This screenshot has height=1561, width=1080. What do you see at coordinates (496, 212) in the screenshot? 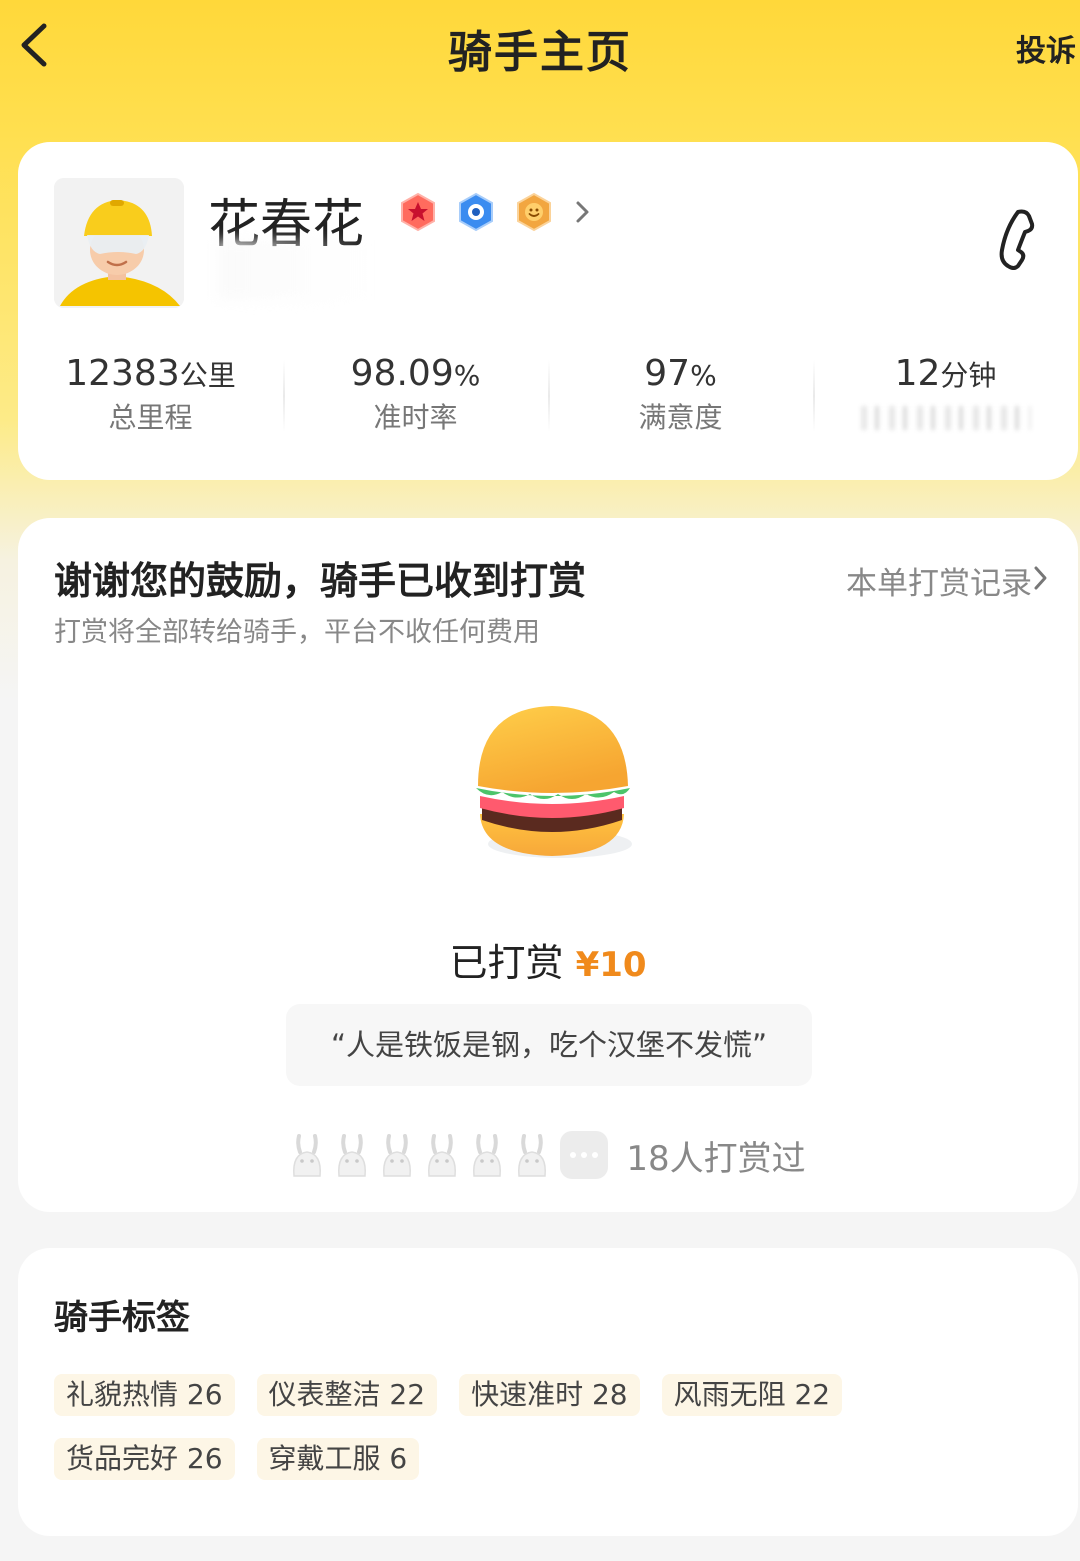
I see `badge-list` at bounding box center [496, 212].